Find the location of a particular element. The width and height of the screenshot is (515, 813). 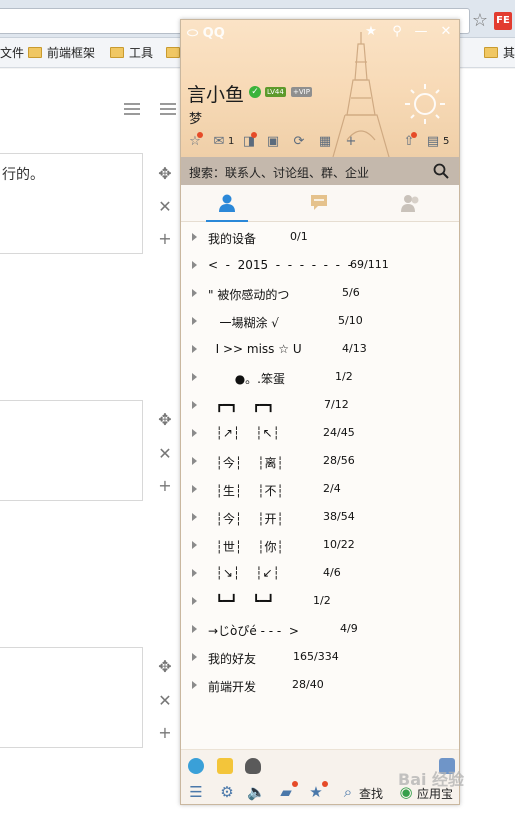

bookmark-item: 文件 is located at coordinates (12, 53).